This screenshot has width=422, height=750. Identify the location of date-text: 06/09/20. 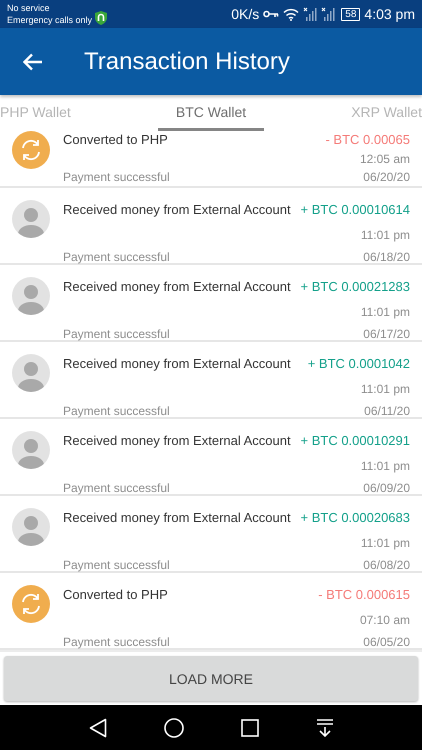
(386, 488).